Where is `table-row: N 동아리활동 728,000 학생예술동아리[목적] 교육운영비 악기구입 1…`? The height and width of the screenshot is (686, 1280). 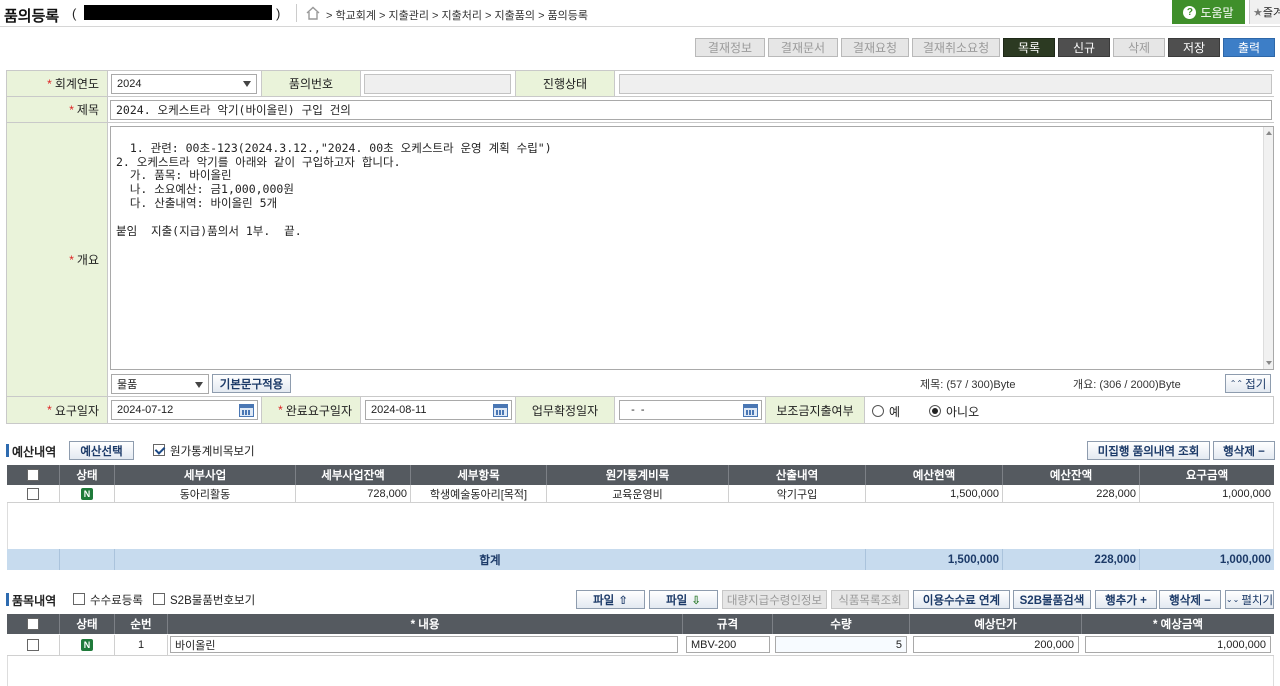 table-row: N 동아리활동 728,000 학생예술동아리[목적] 교육운영비 악기구입 1… is located at coordinates (640, 494).